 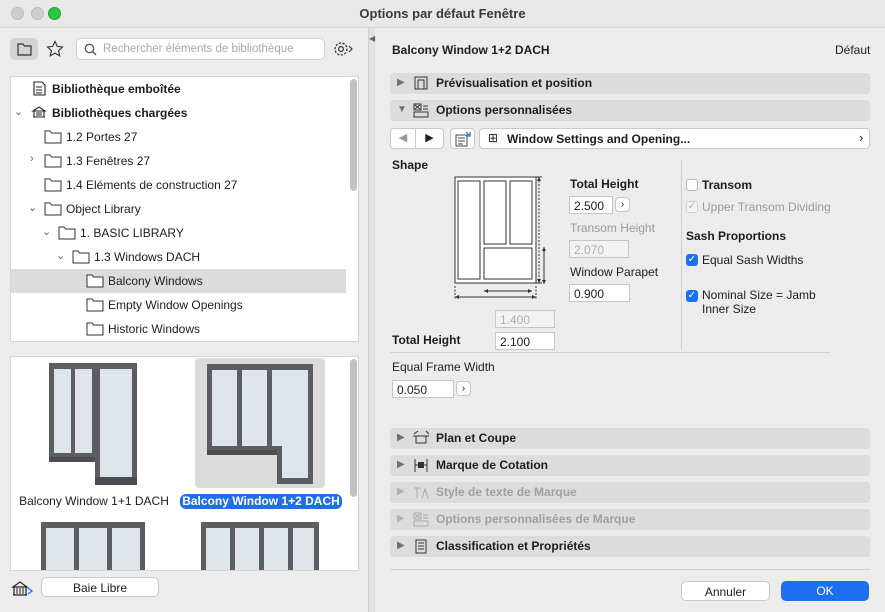 What do you see at coordinates (178, 137) in the screenshot?
I see `tree-item-portes: 1.2 Portes 27` at bounding box center [178, 137].